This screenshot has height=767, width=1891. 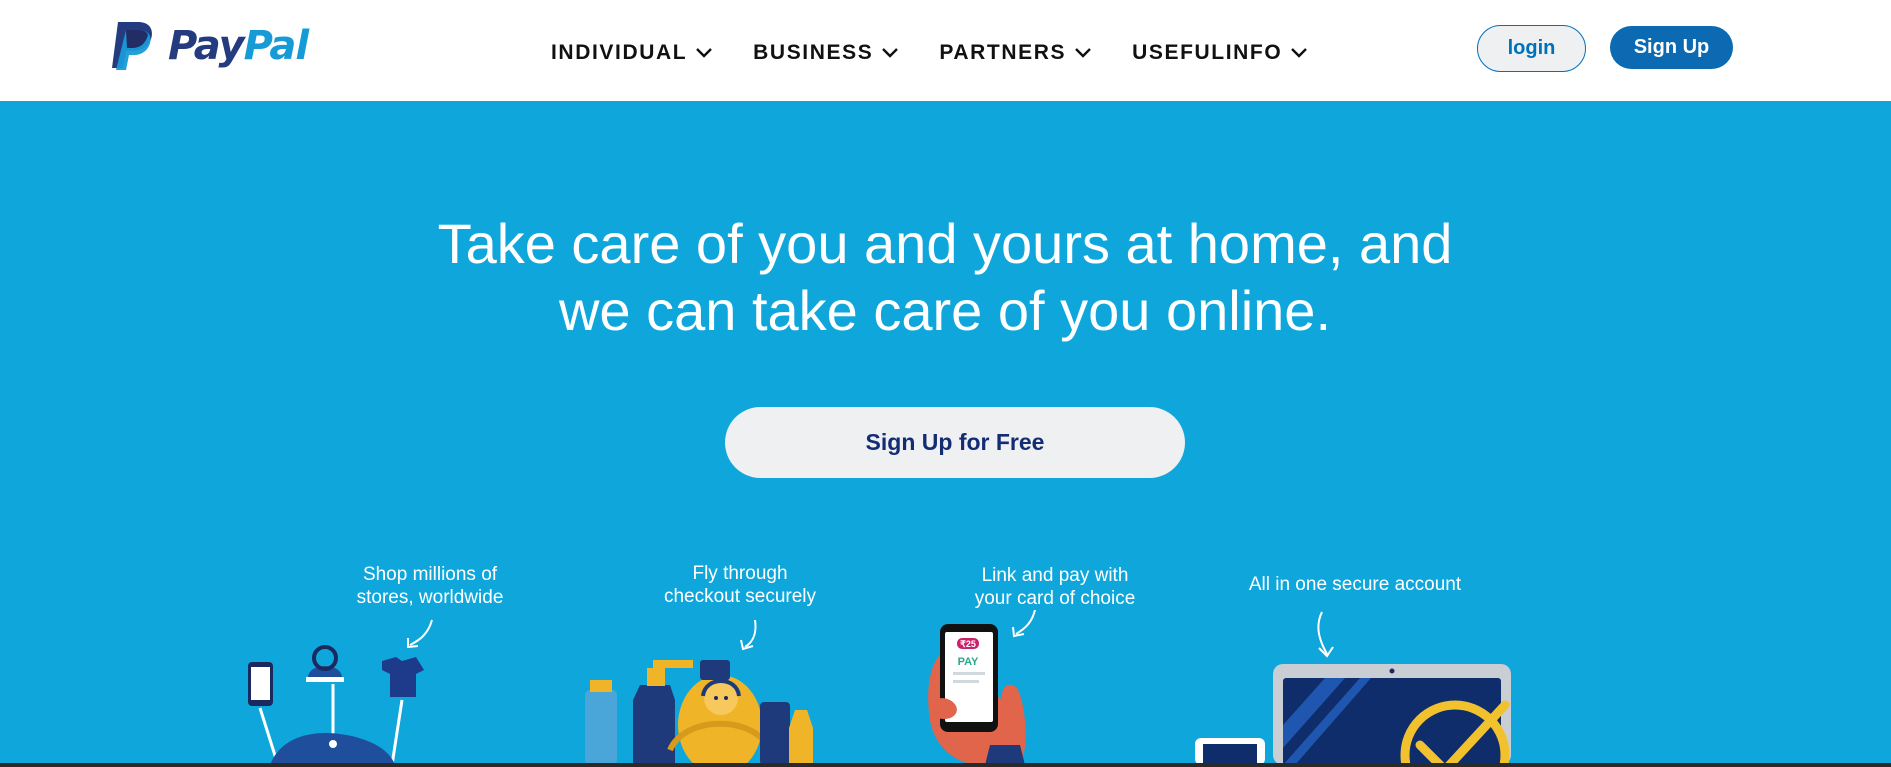 I want to click on feature-shop-line2: stores, worldwide, so click(x=430, y=597).